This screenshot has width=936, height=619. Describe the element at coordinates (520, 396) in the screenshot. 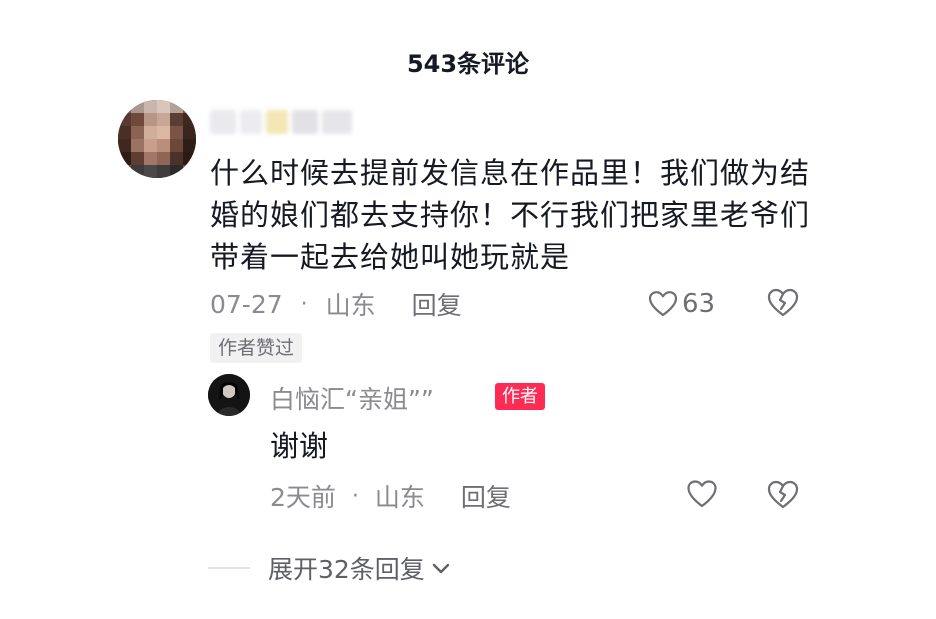

I see `author-badge: 作者` at that location.